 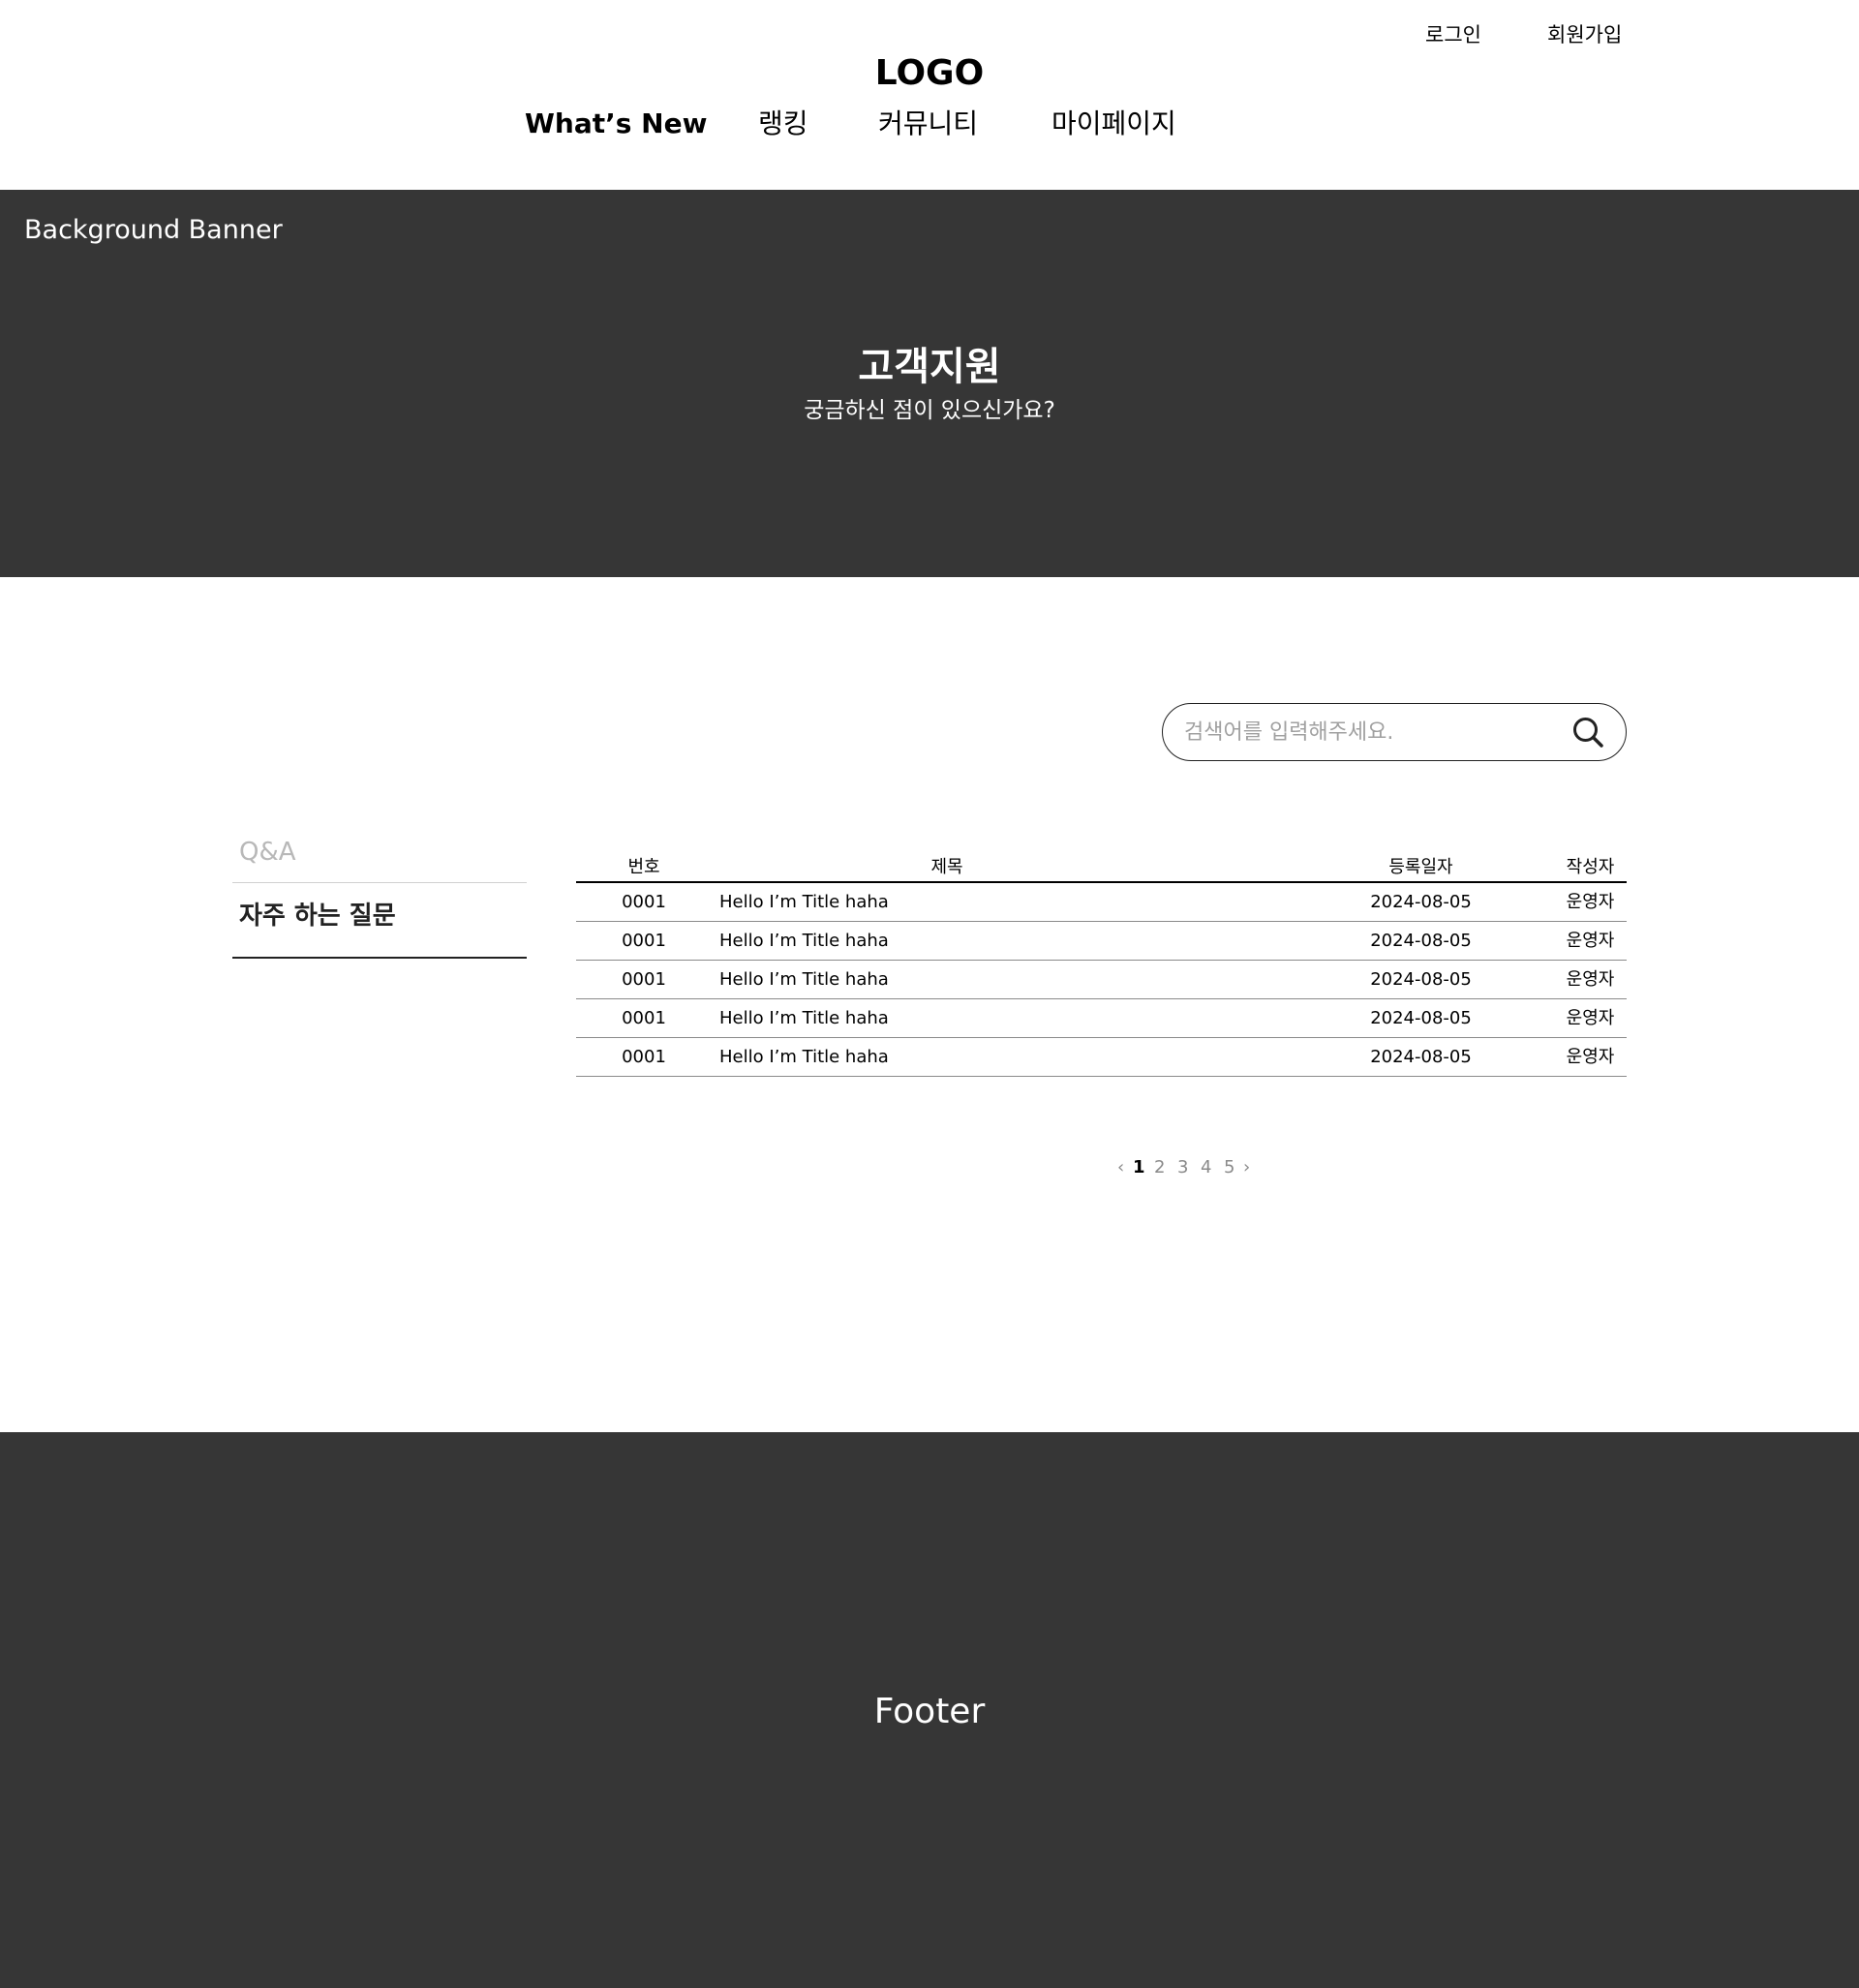 What do you see at coordinates (379, 854) in the screenshot?
I see `side-menu-item-qa: Q&A` at bounding box center [379, 854].